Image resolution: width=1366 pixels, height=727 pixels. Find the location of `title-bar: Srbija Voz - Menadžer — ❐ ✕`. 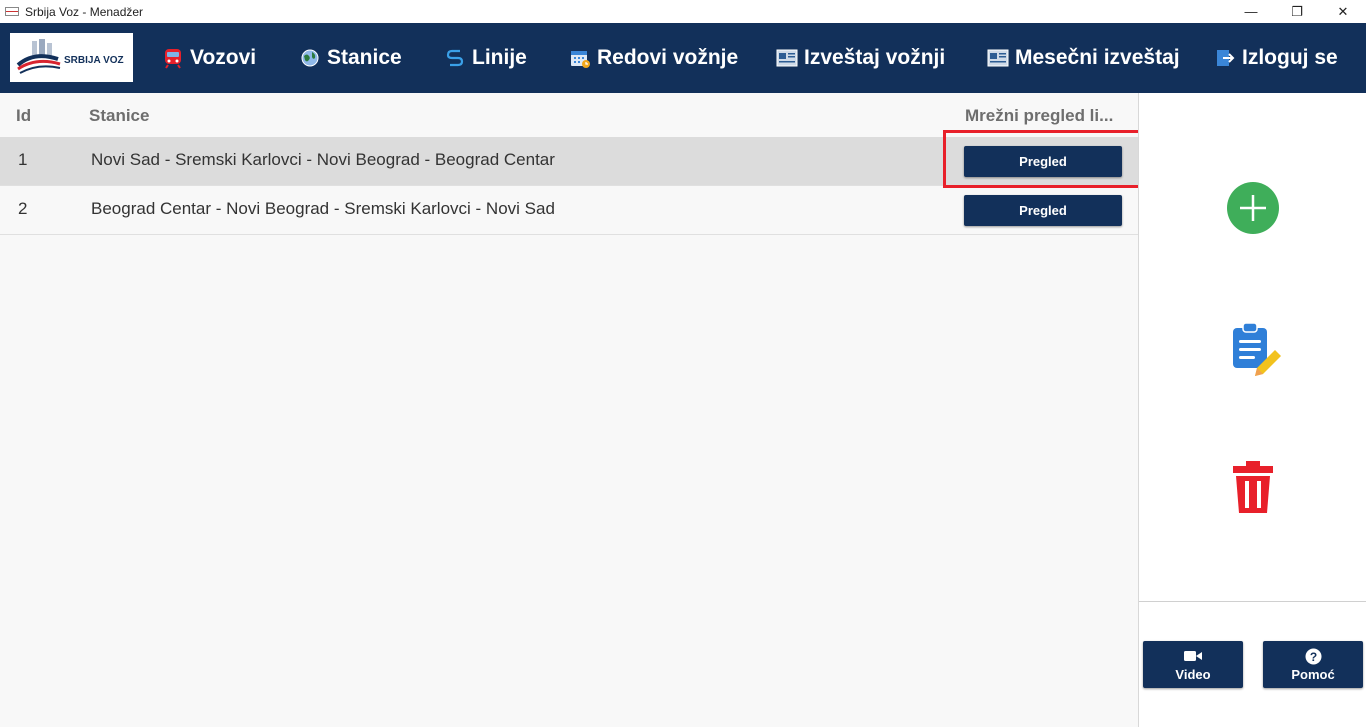

title-bar: Srbija Voz - Menadžer — ❐ ✕ is located at coordinates (683, 11).